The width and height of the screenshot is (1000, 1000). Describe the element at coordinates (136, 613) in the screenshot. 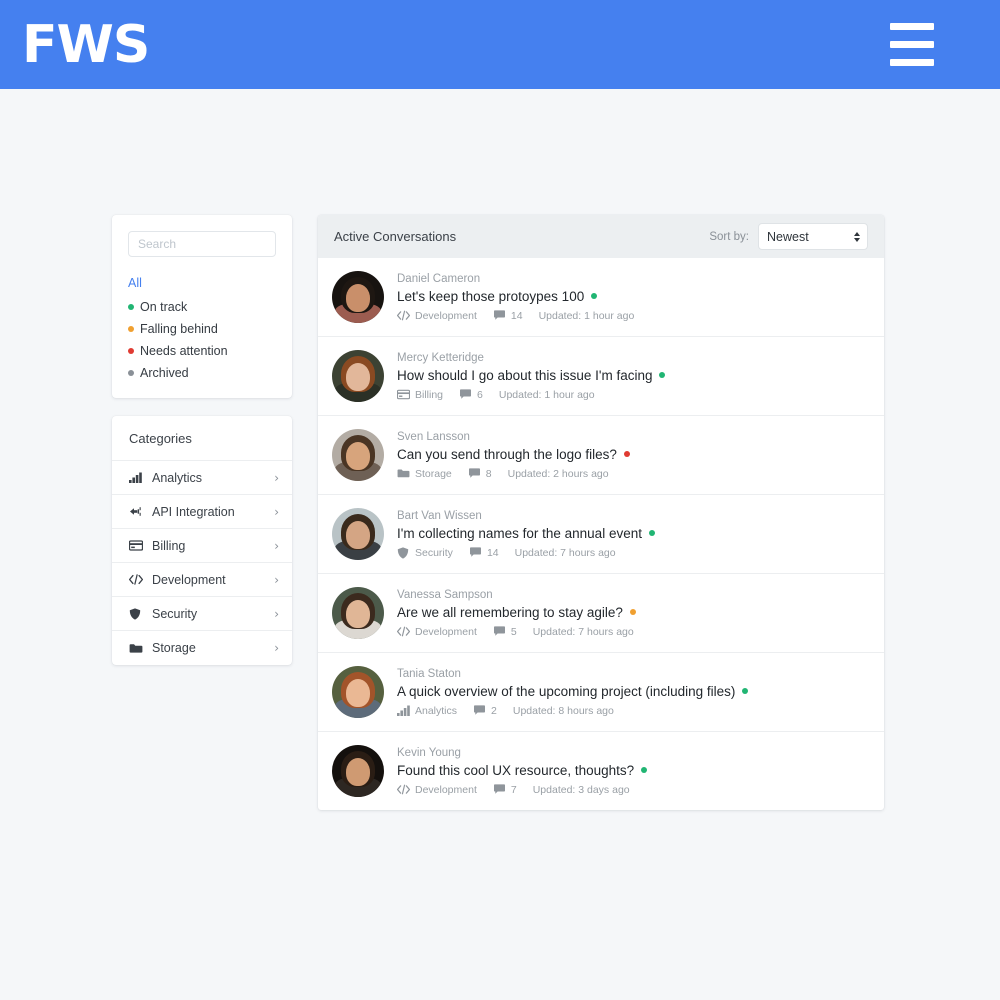

I see `shield-icon` at that location.